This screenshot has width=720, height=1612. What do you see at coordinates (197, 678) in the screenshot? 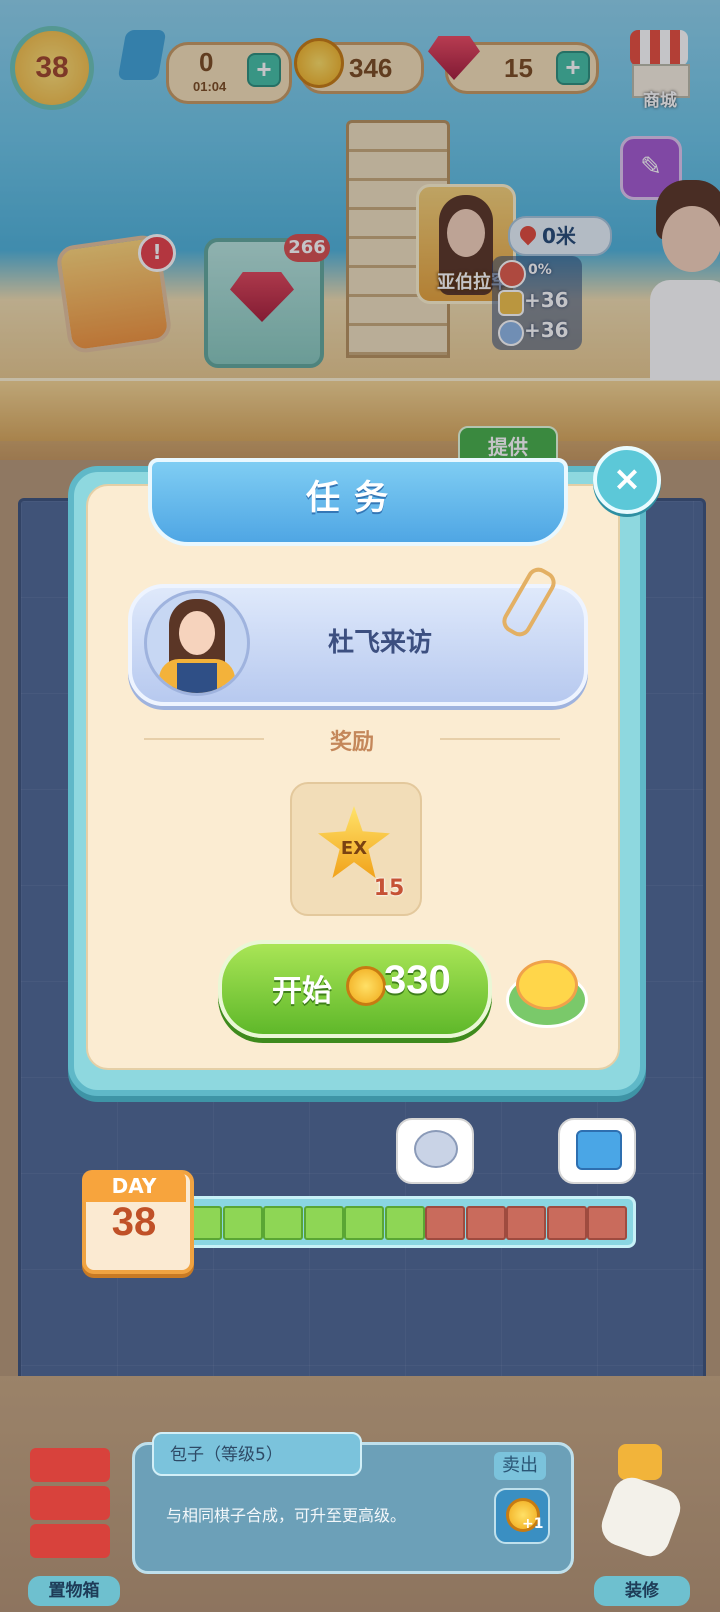
I see `avatar-apron` at bounding box center [197, 678].